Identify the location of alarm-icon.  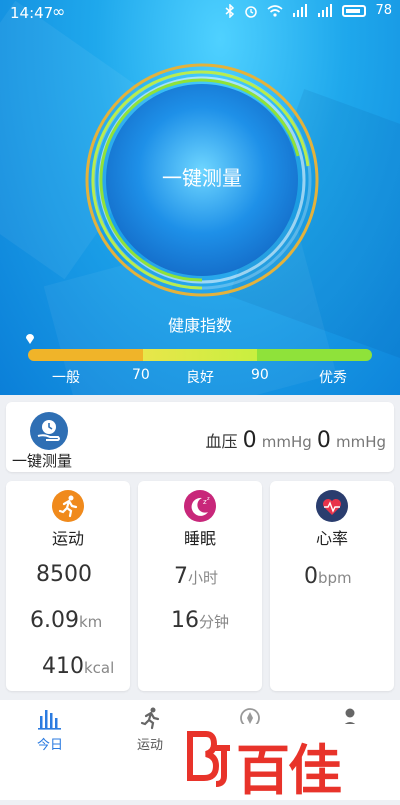
(251, 11).